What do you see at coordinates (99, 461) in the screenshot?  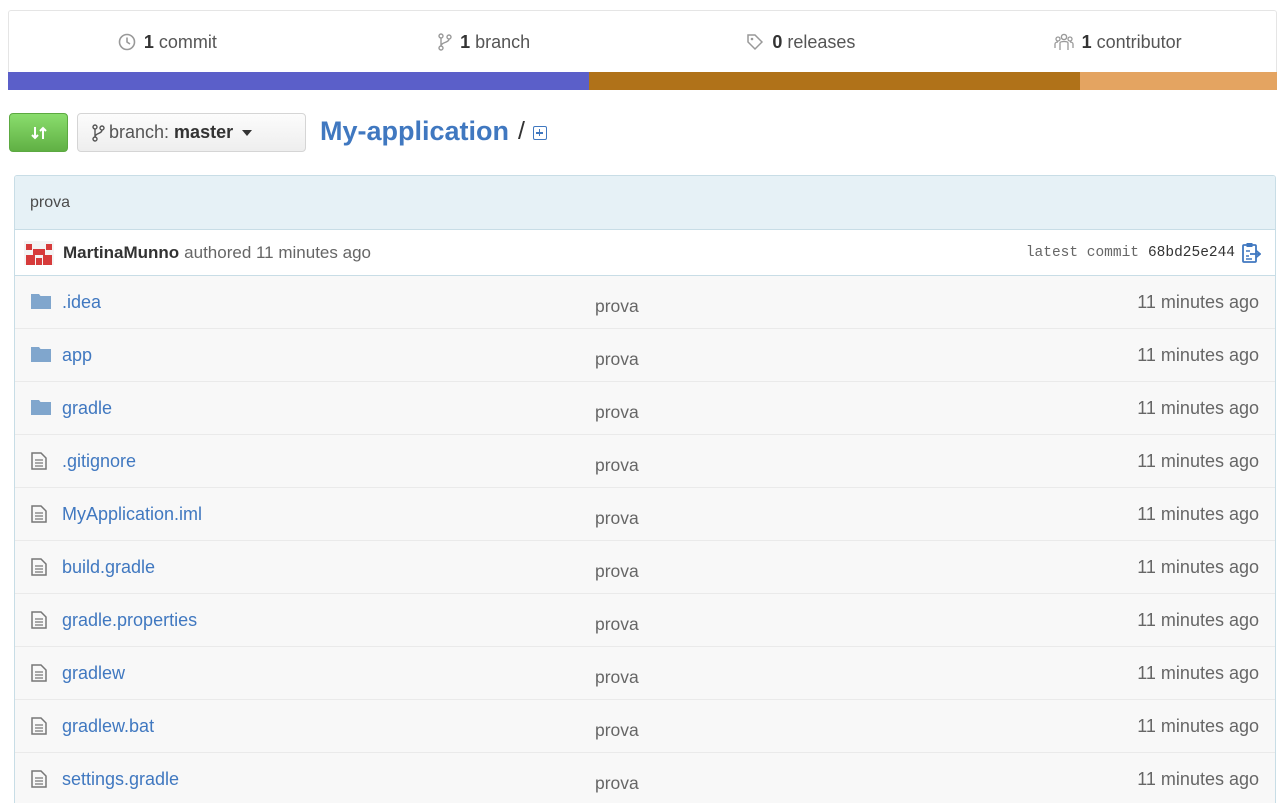 I see `file-name-link: .gitignore` at bounding box center [99, 461].